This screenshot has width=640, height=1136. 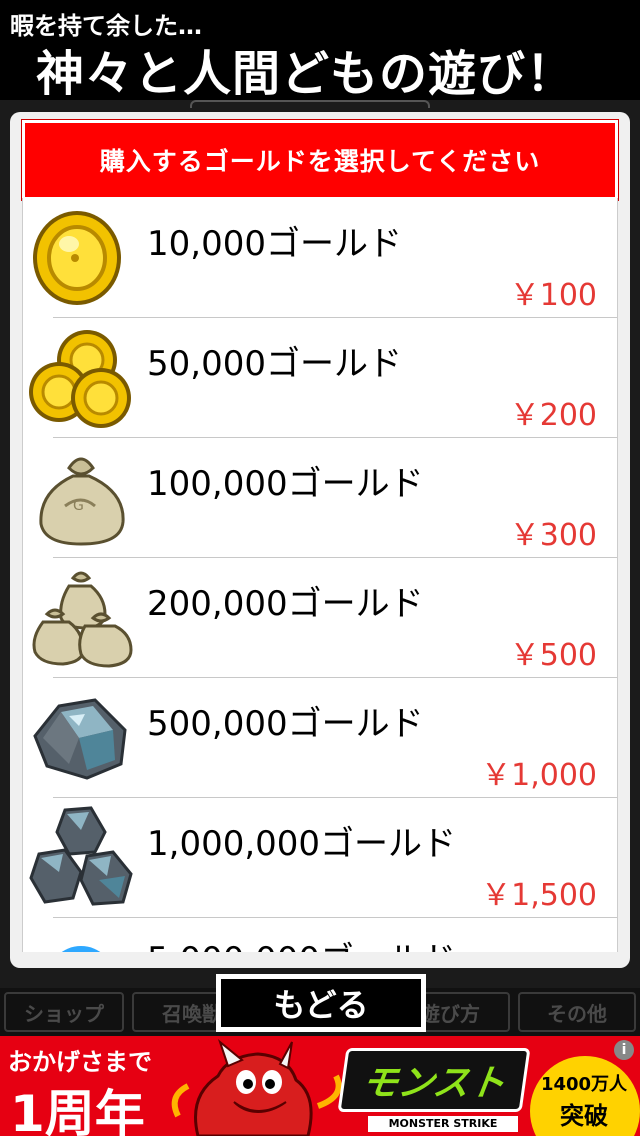 I want to click on tab-other: その他, so click(x=577, y=1012).